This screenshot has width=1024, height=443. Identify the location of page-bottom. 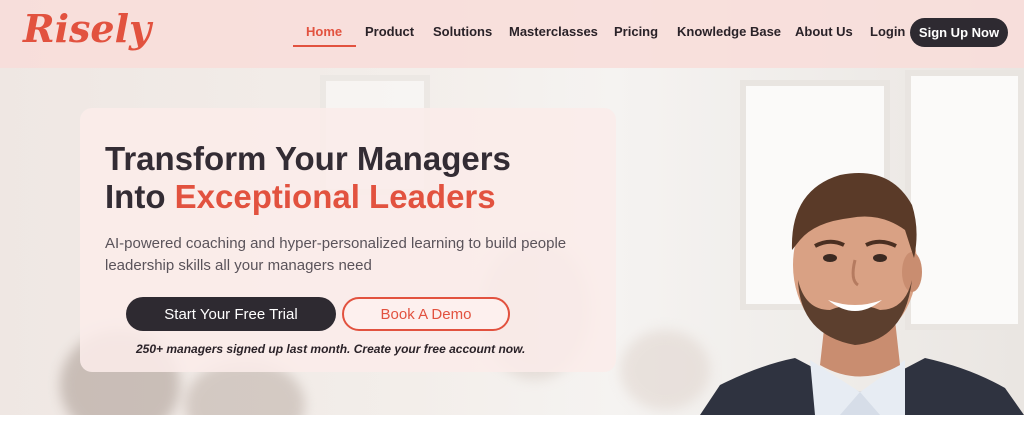
(512, 429).